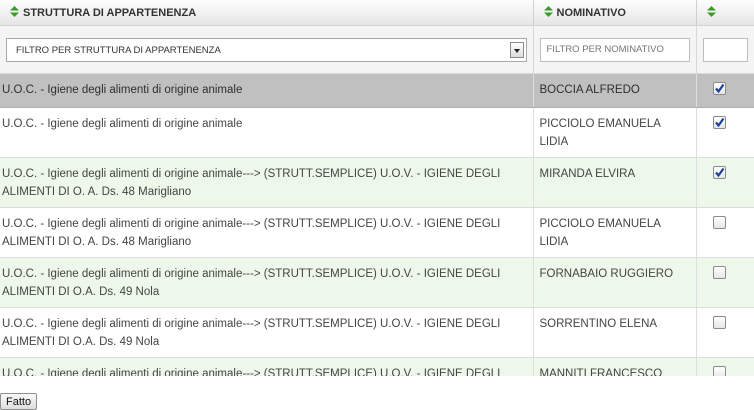 The width and height of the screenshot is (754, 410). Describe the element at coordinates (615, 332) in the screenshot. I see `nominativo-cell: SORRENTINO ELENA` at that location.